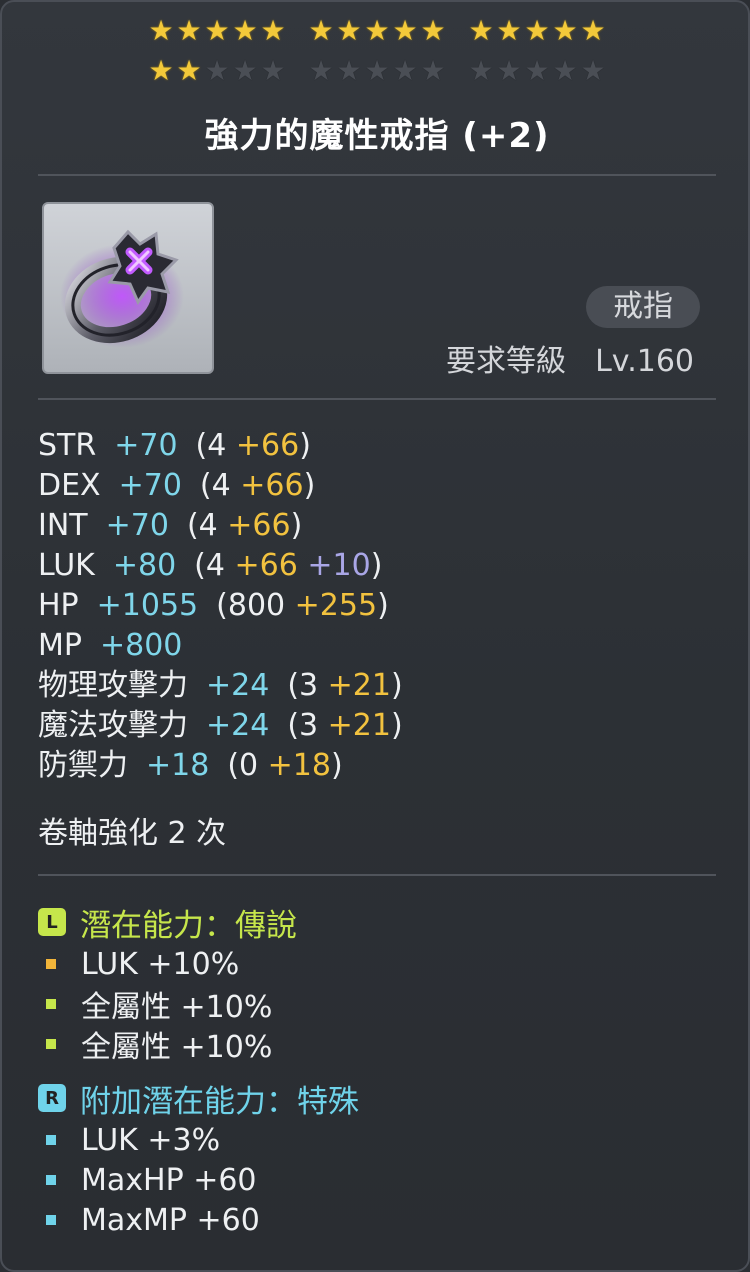 The height and width of the screenshot is (1272, 750). What do you see at coordinates (60, 645) in the screenshot?
I see `stat-name: MP` at bounding box center [60, 645].